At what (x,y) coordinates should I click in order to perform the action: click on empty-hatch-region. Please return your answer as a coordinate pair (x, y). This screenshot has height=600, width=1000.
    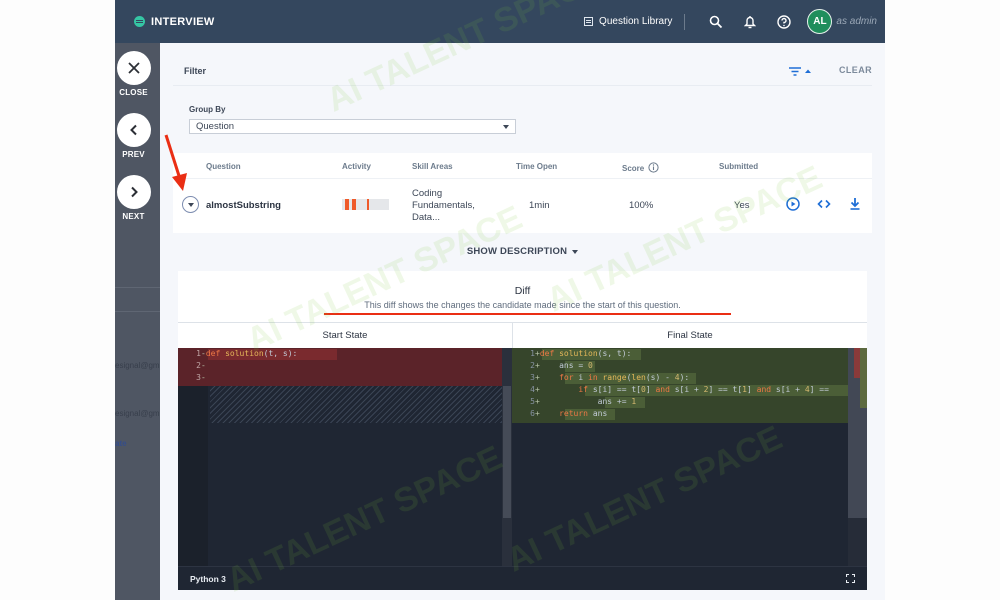
    Looking at the image, I should click on (356, 404).